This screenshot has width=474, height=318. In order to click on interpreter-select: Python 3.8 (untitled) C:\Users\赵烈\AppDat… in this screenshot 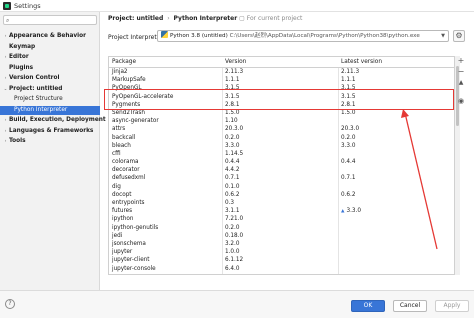, I will do `click(303, 36)`.